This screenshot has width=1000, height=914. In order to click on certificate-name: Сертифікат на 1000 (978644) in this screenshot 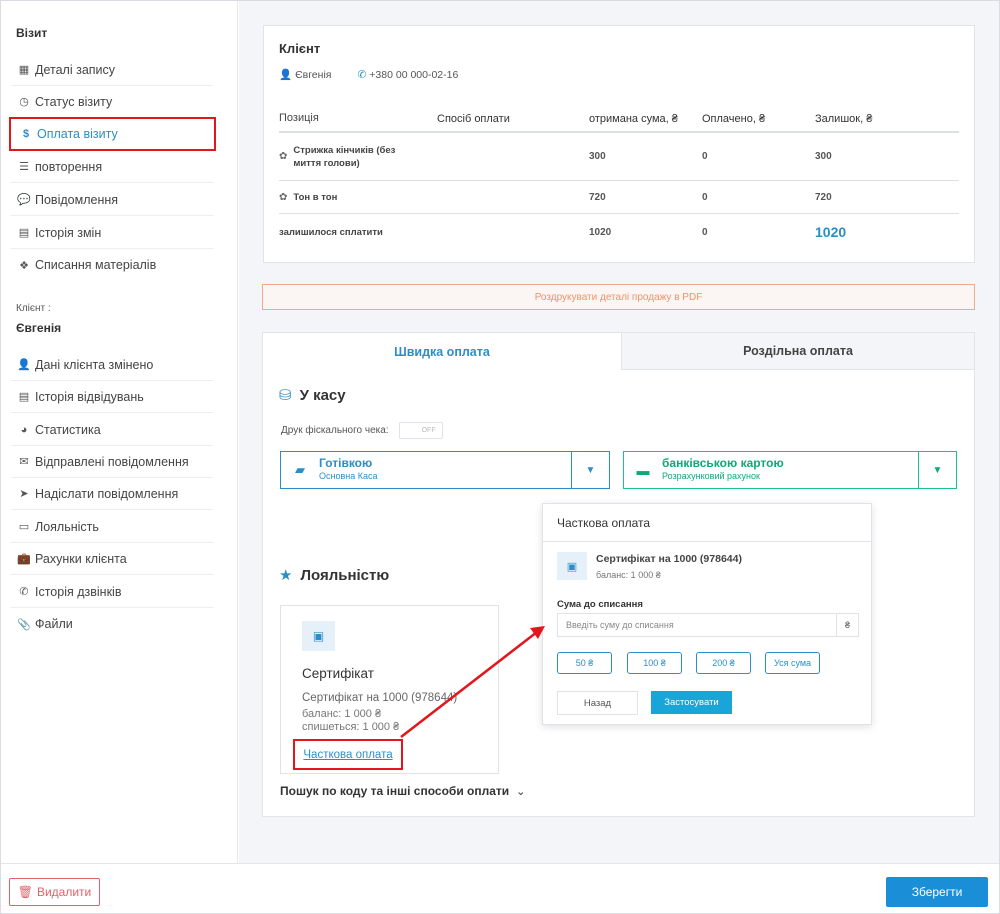, I will do `click(380, 698)`.